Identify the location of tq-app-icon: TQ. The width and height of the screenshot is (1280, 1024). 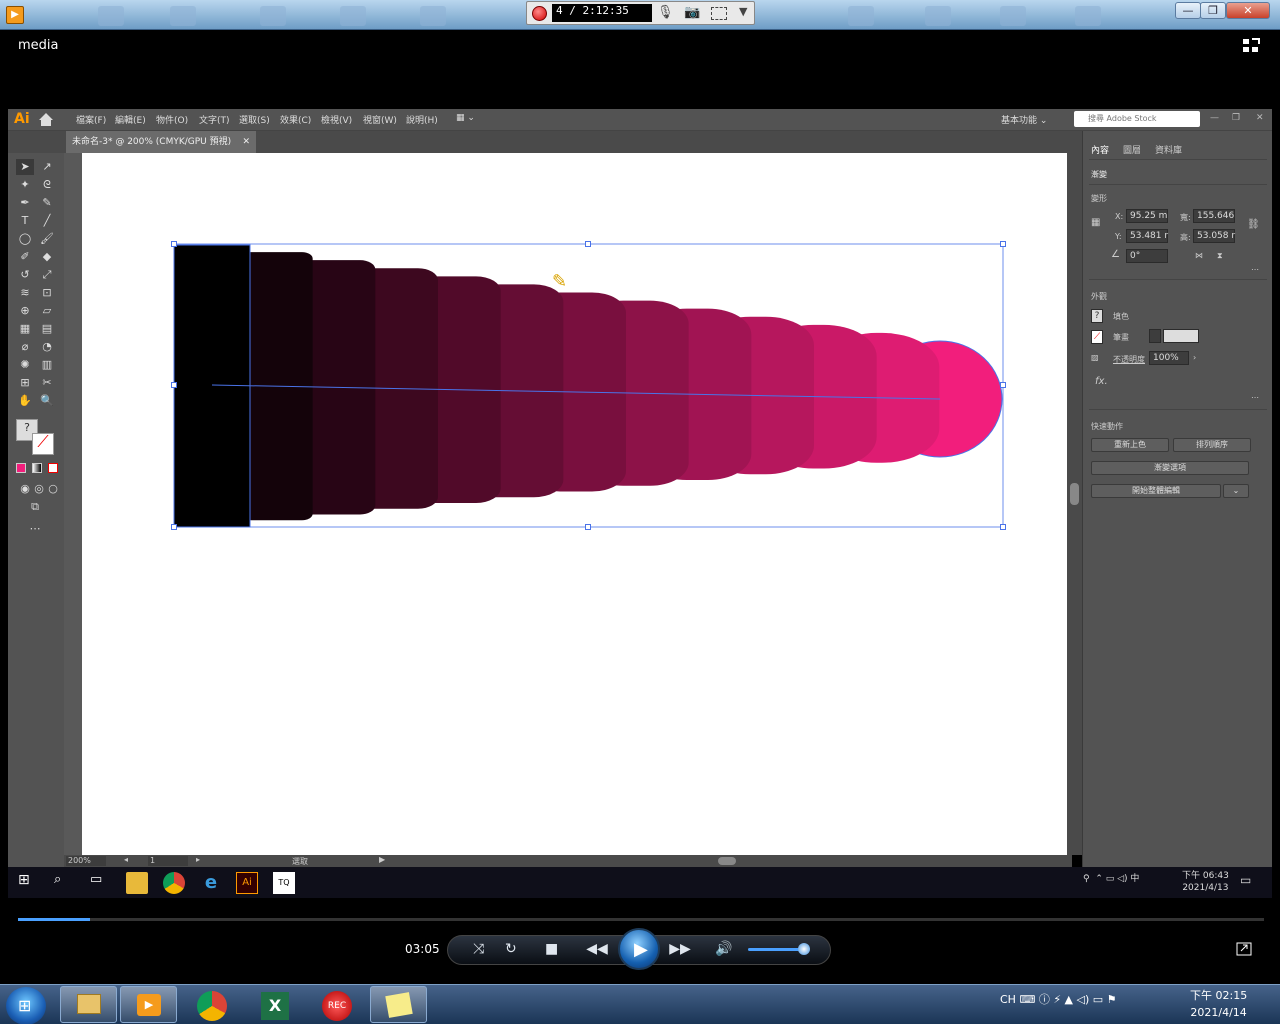
(284, 883).